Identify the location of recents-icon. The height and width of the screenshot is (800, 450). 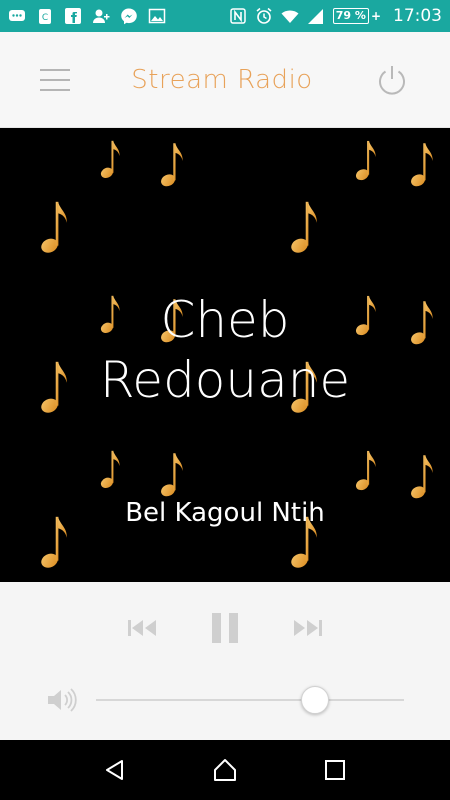
(335, 770).